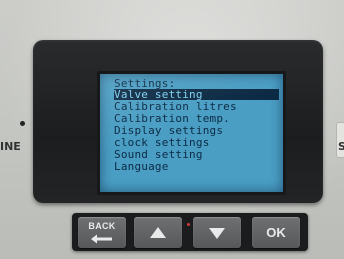  Describe the element at coordinates (101, 239) in the screenshot. I see `left-arrow-icon` at that location.